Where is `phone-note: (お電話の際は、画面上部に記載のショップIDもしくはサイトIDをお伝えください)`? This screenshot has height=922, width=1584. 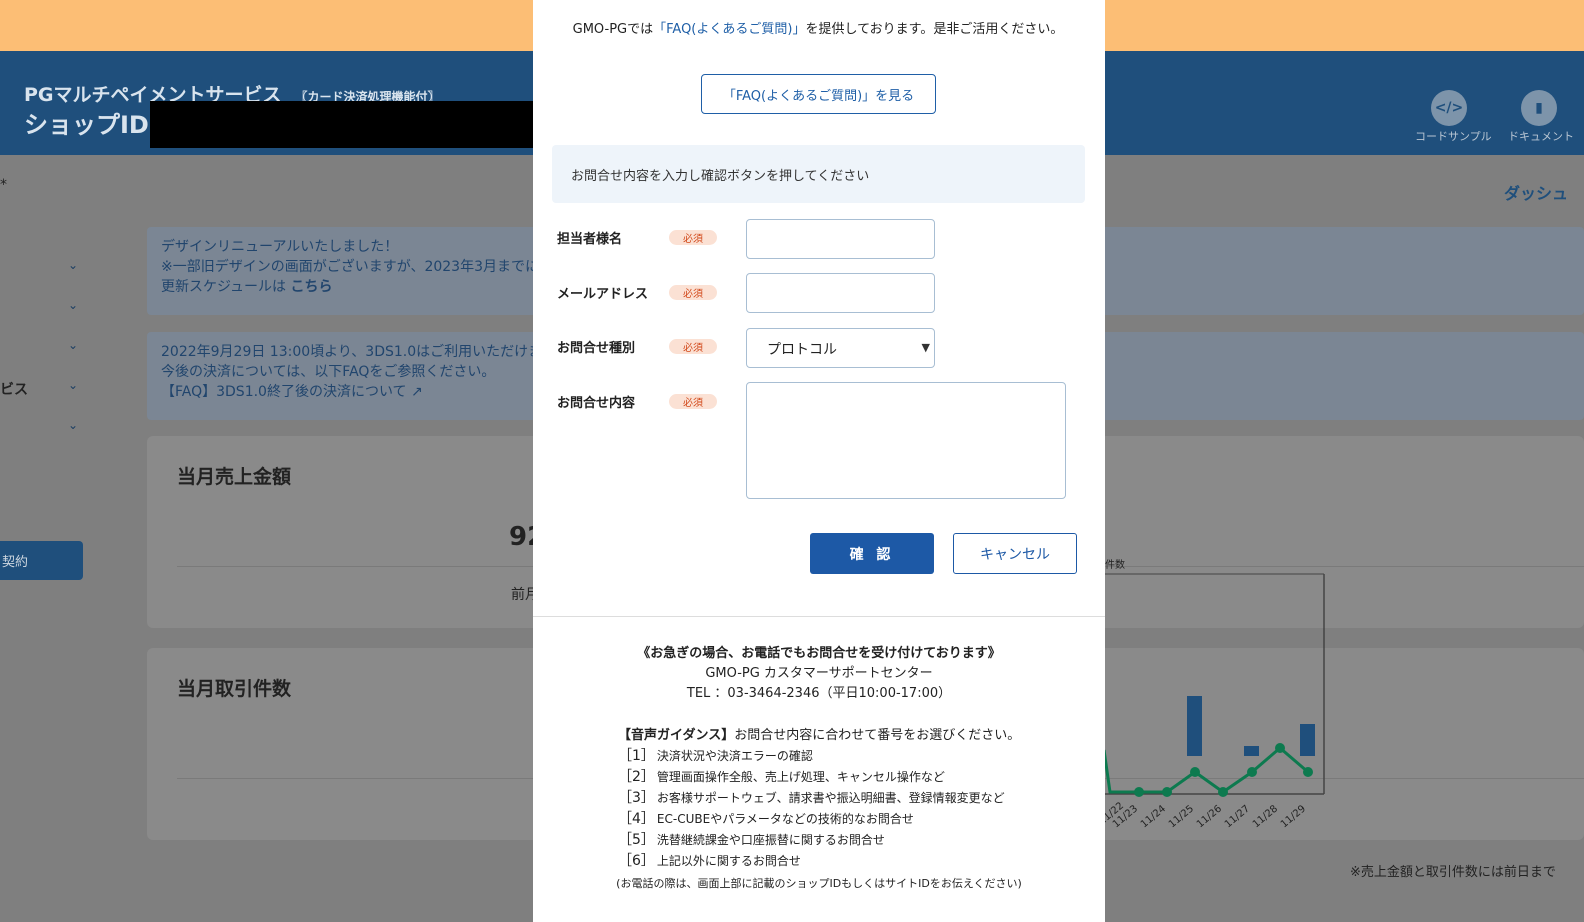
phone-note: (お電話の際は、画面上部に記載のショップIDもしくはサイトIDをお伝えください) is located at coordinates (819, 883).